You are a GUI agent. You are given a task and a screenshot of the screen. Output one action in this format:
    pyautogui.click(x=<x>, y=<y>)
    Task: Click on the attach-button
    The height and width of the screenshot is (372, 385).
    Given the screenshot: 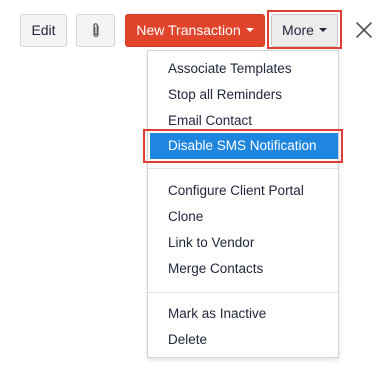 What is the action you would take?
    pyautogui.click(x=95, y=30)
    